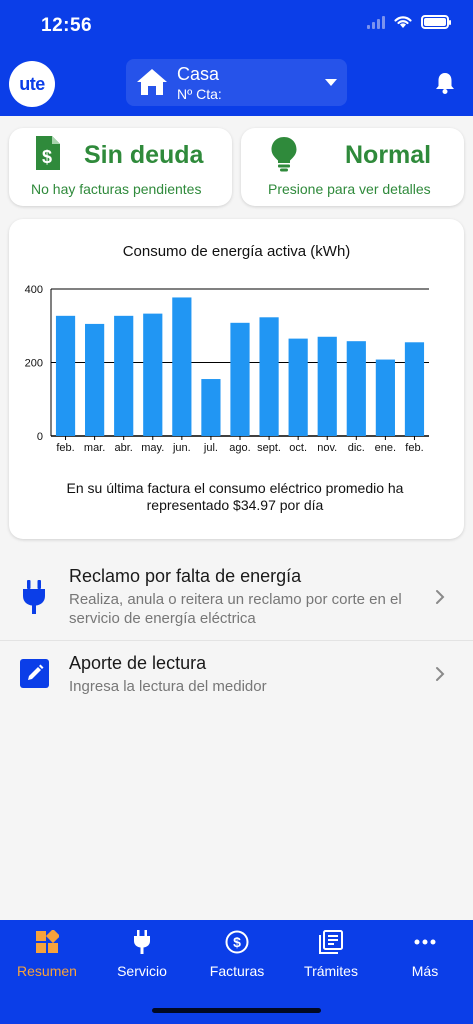 This screenshot has height=1024, width=473. I want to click on home-indicator, so click(236, 1010).